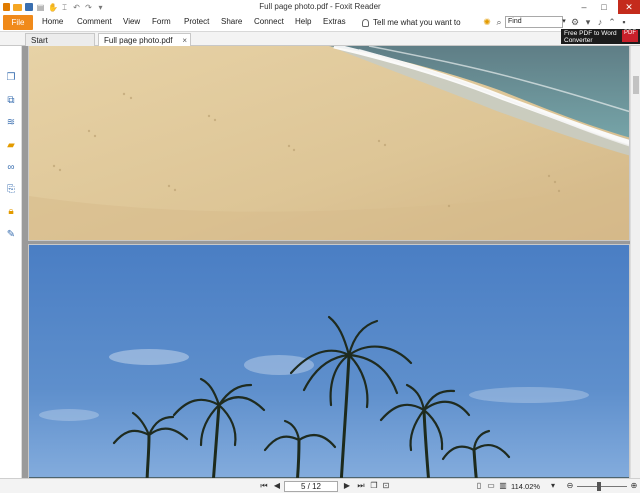 The height and width of the screenshot is (493, 640). I want to click on tab-start-label: Start, so click(39, 40).